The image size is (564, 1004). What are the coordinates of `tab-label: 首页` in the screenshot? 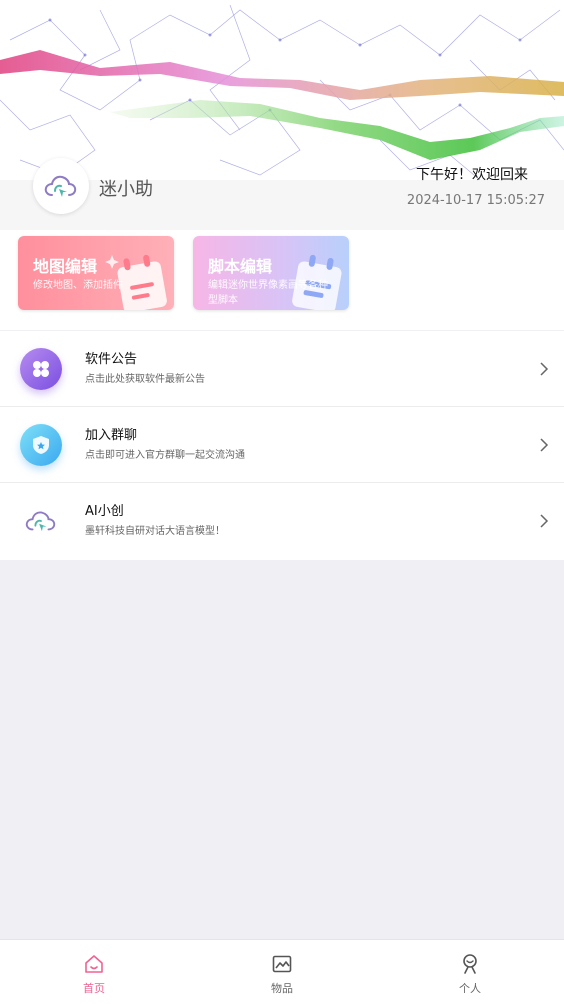 It's located at (94, 988).